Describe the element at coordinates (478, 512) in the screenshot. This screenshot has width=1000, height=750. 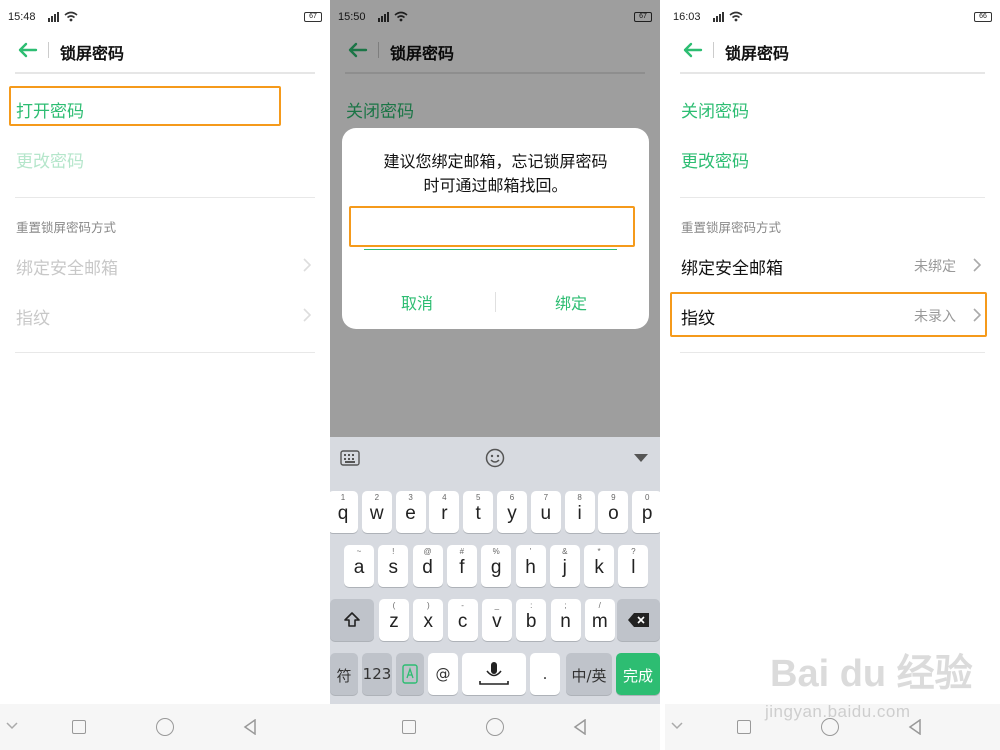
I see `key-t: 5t` at that location.